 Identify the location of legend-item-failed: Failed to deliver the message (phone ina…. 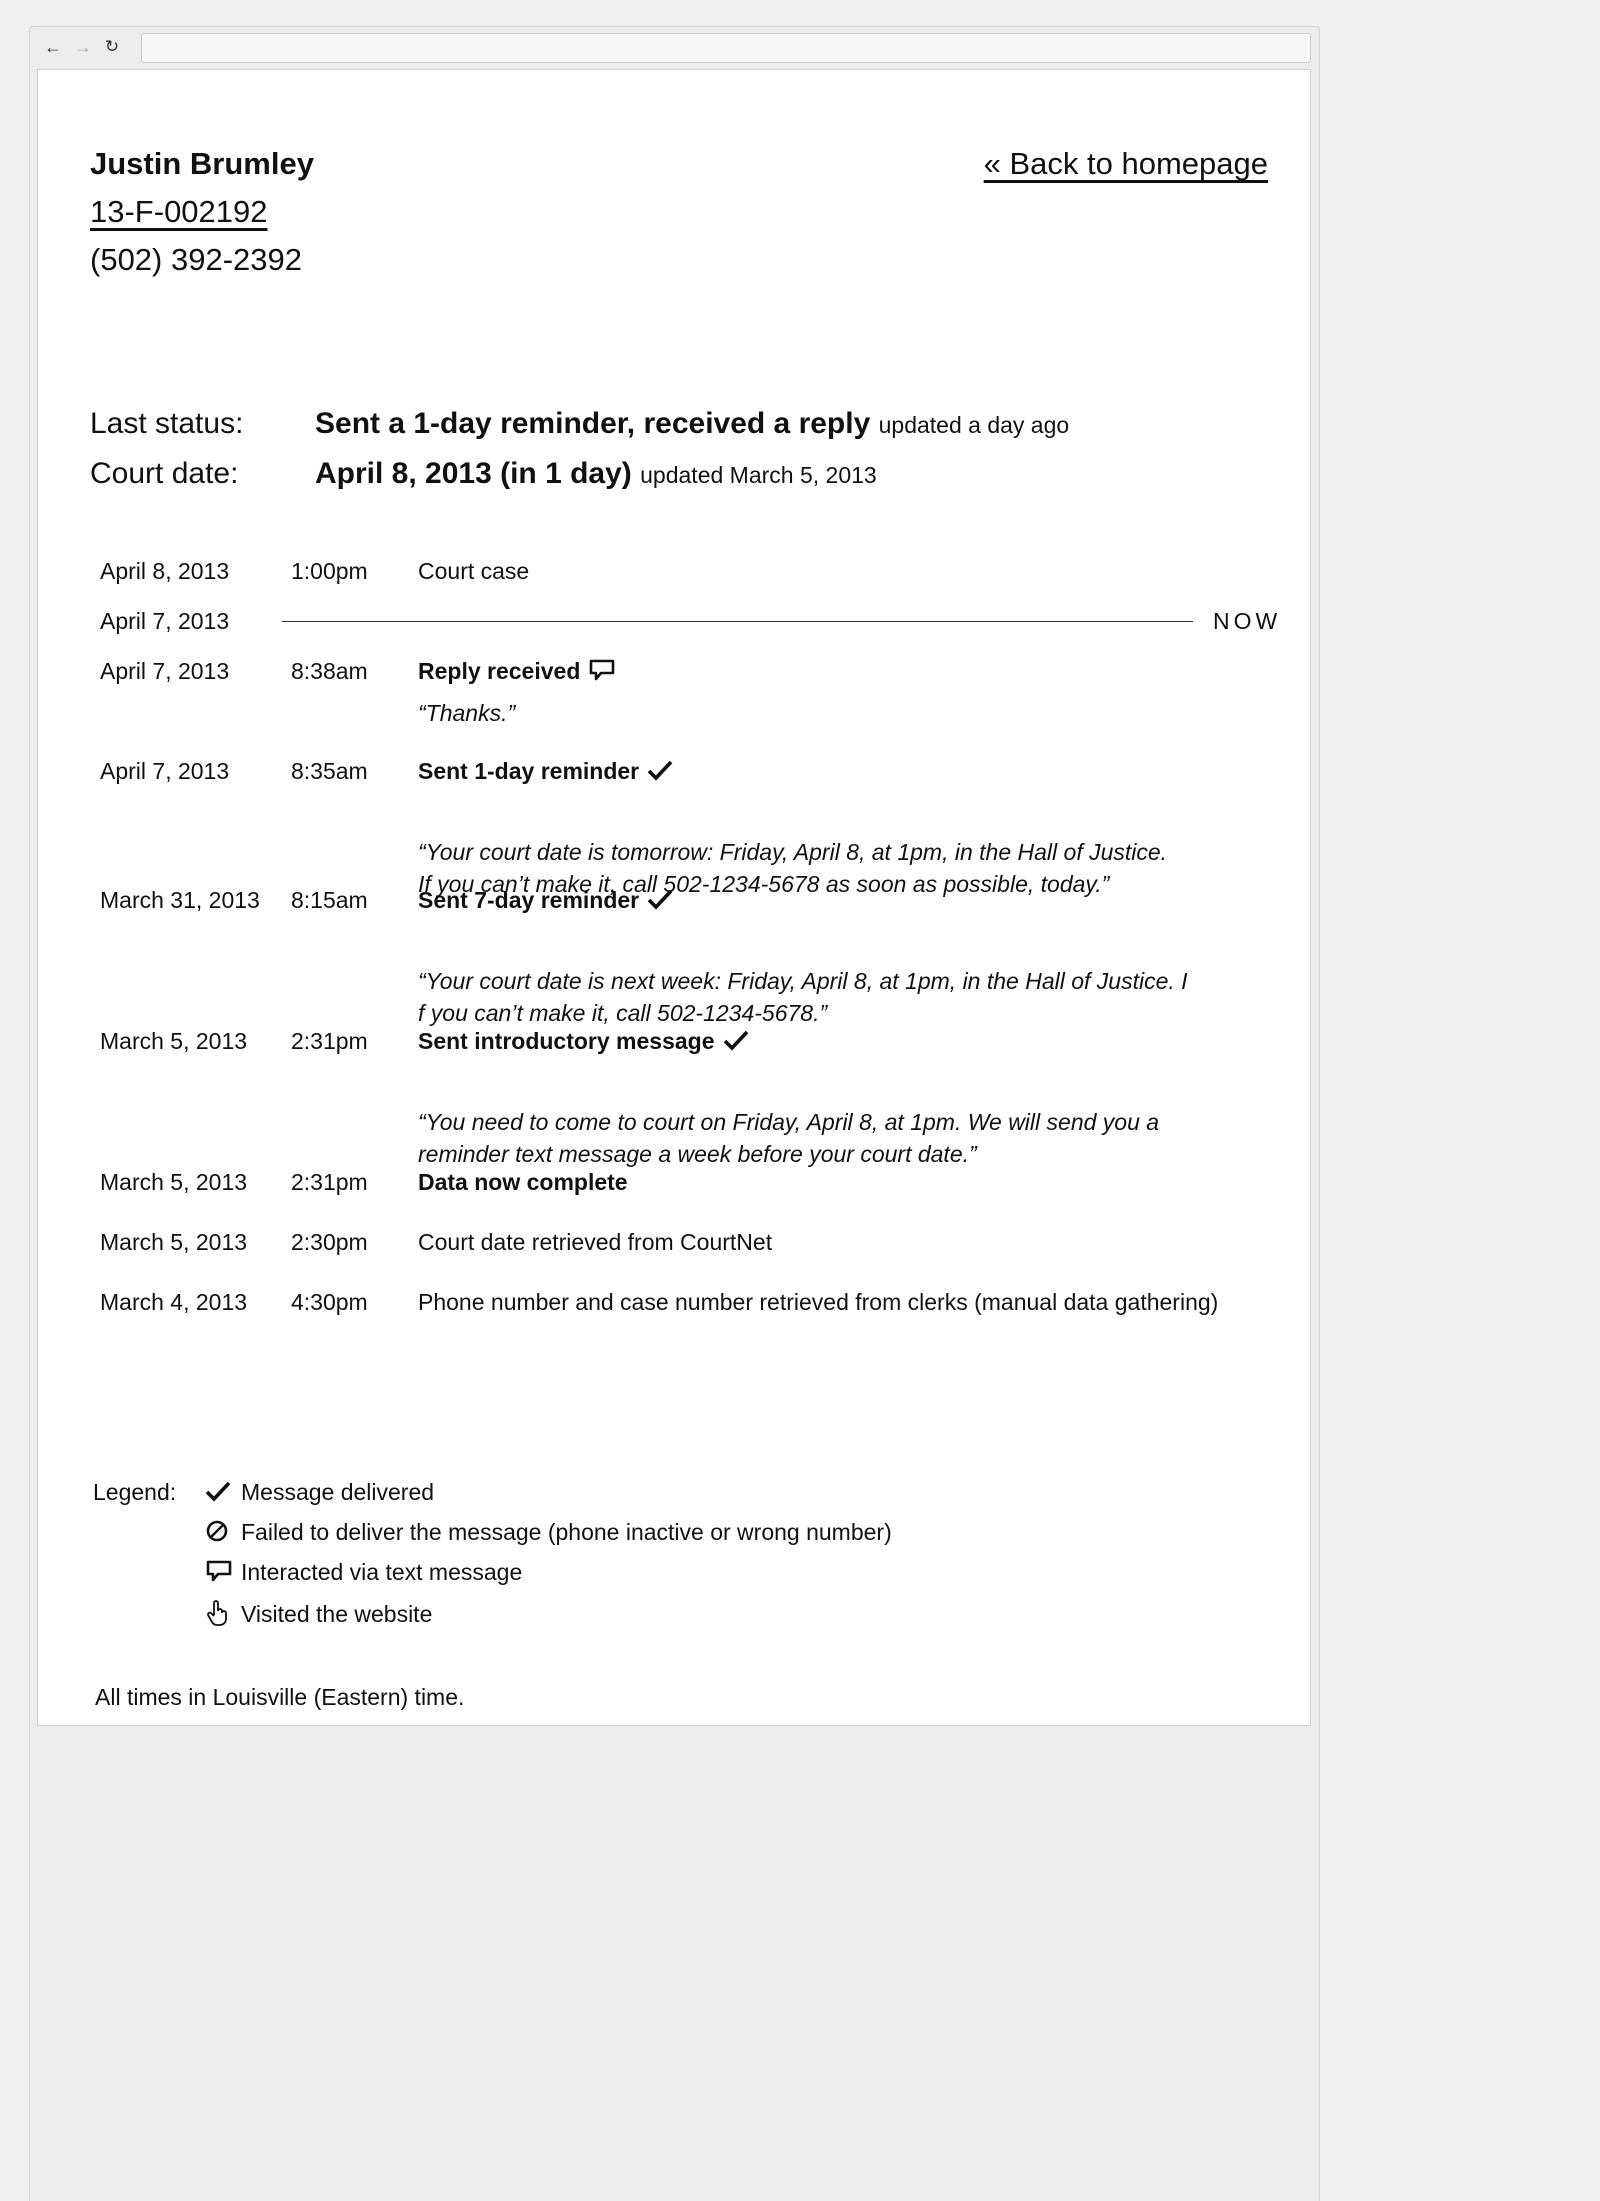
(548, 1534).